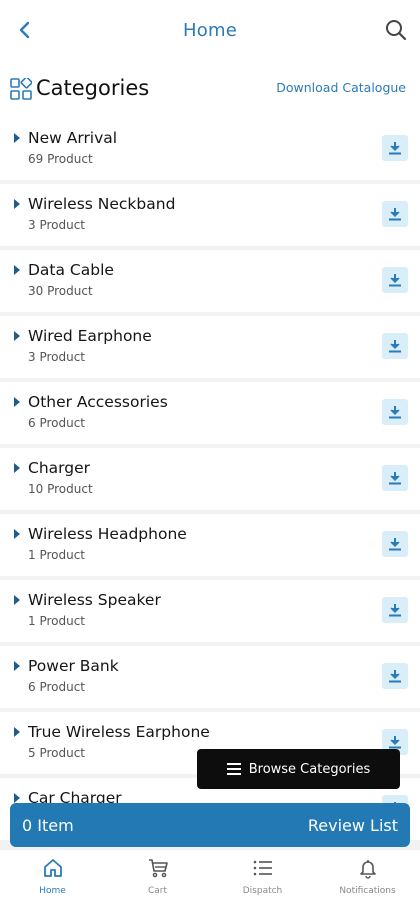  Describe the element at coordinates (210, 347) in the screenshot. I see `category-row: Wired Earphone 3 Product` at that location.